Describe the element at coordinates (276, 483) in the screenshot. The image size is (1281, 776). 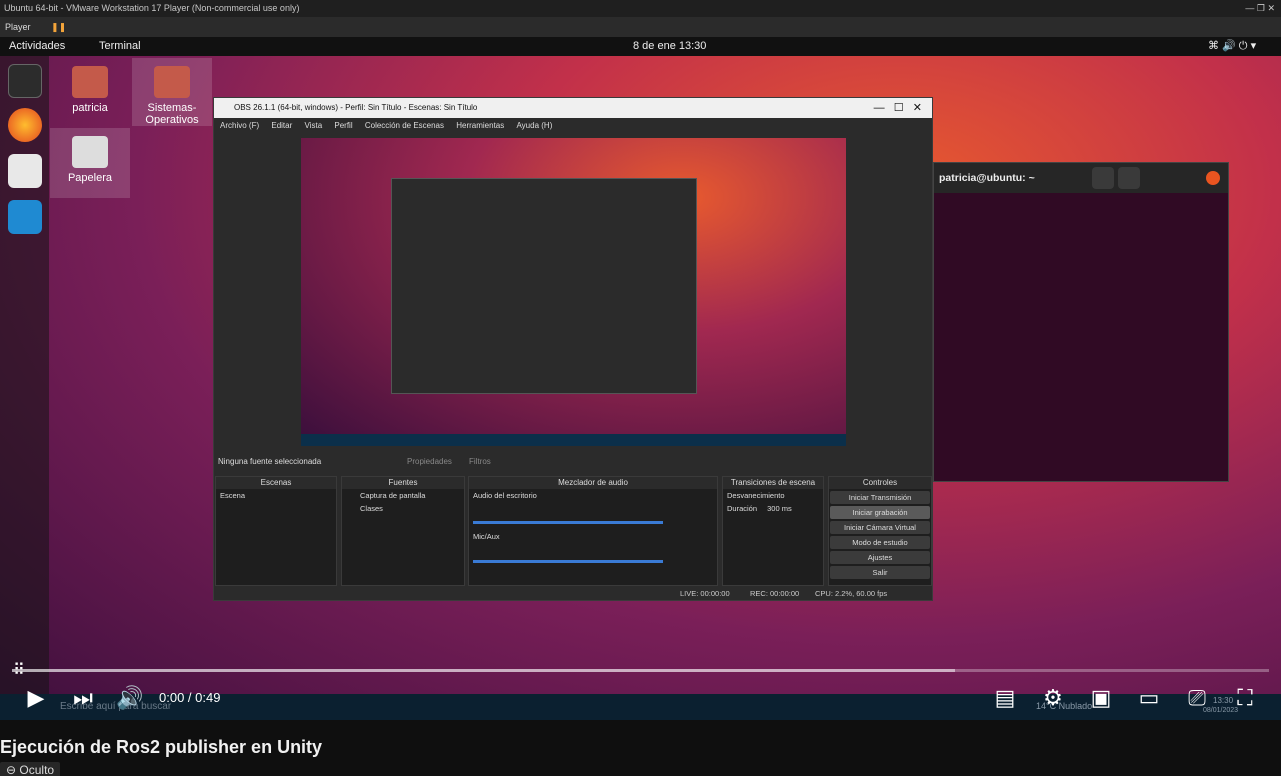
I see `scenes-header: Escenas` at that location.